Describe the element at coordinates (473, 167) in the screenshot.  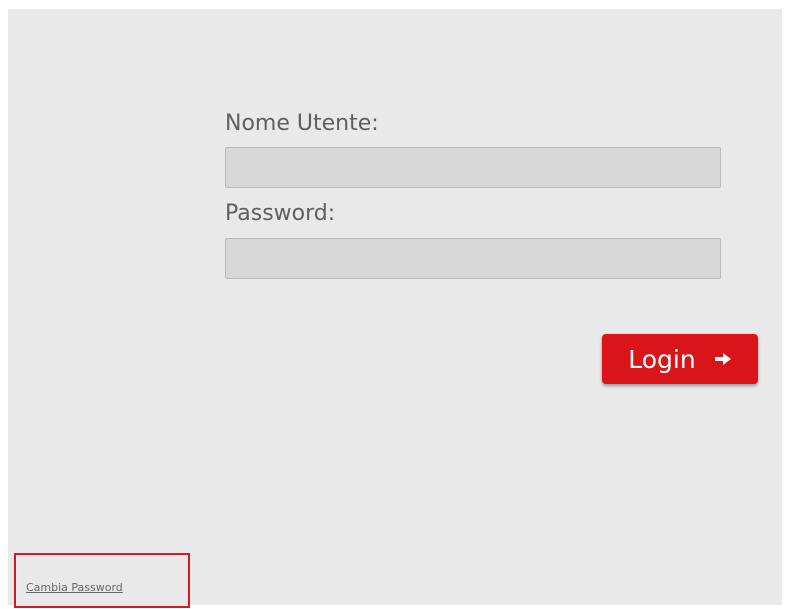
I see `username-input` at that location.